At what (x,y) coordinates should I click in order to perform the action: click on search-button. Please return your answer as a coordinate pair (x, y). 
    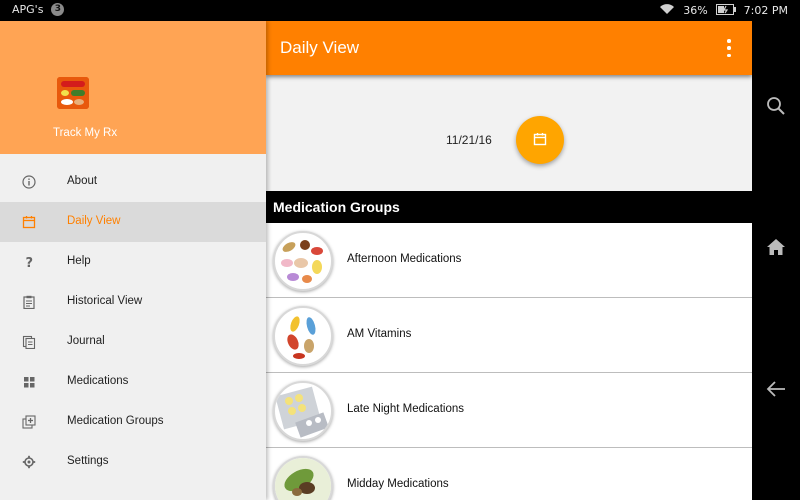
    Looking at the image, I should click on (776, 108).